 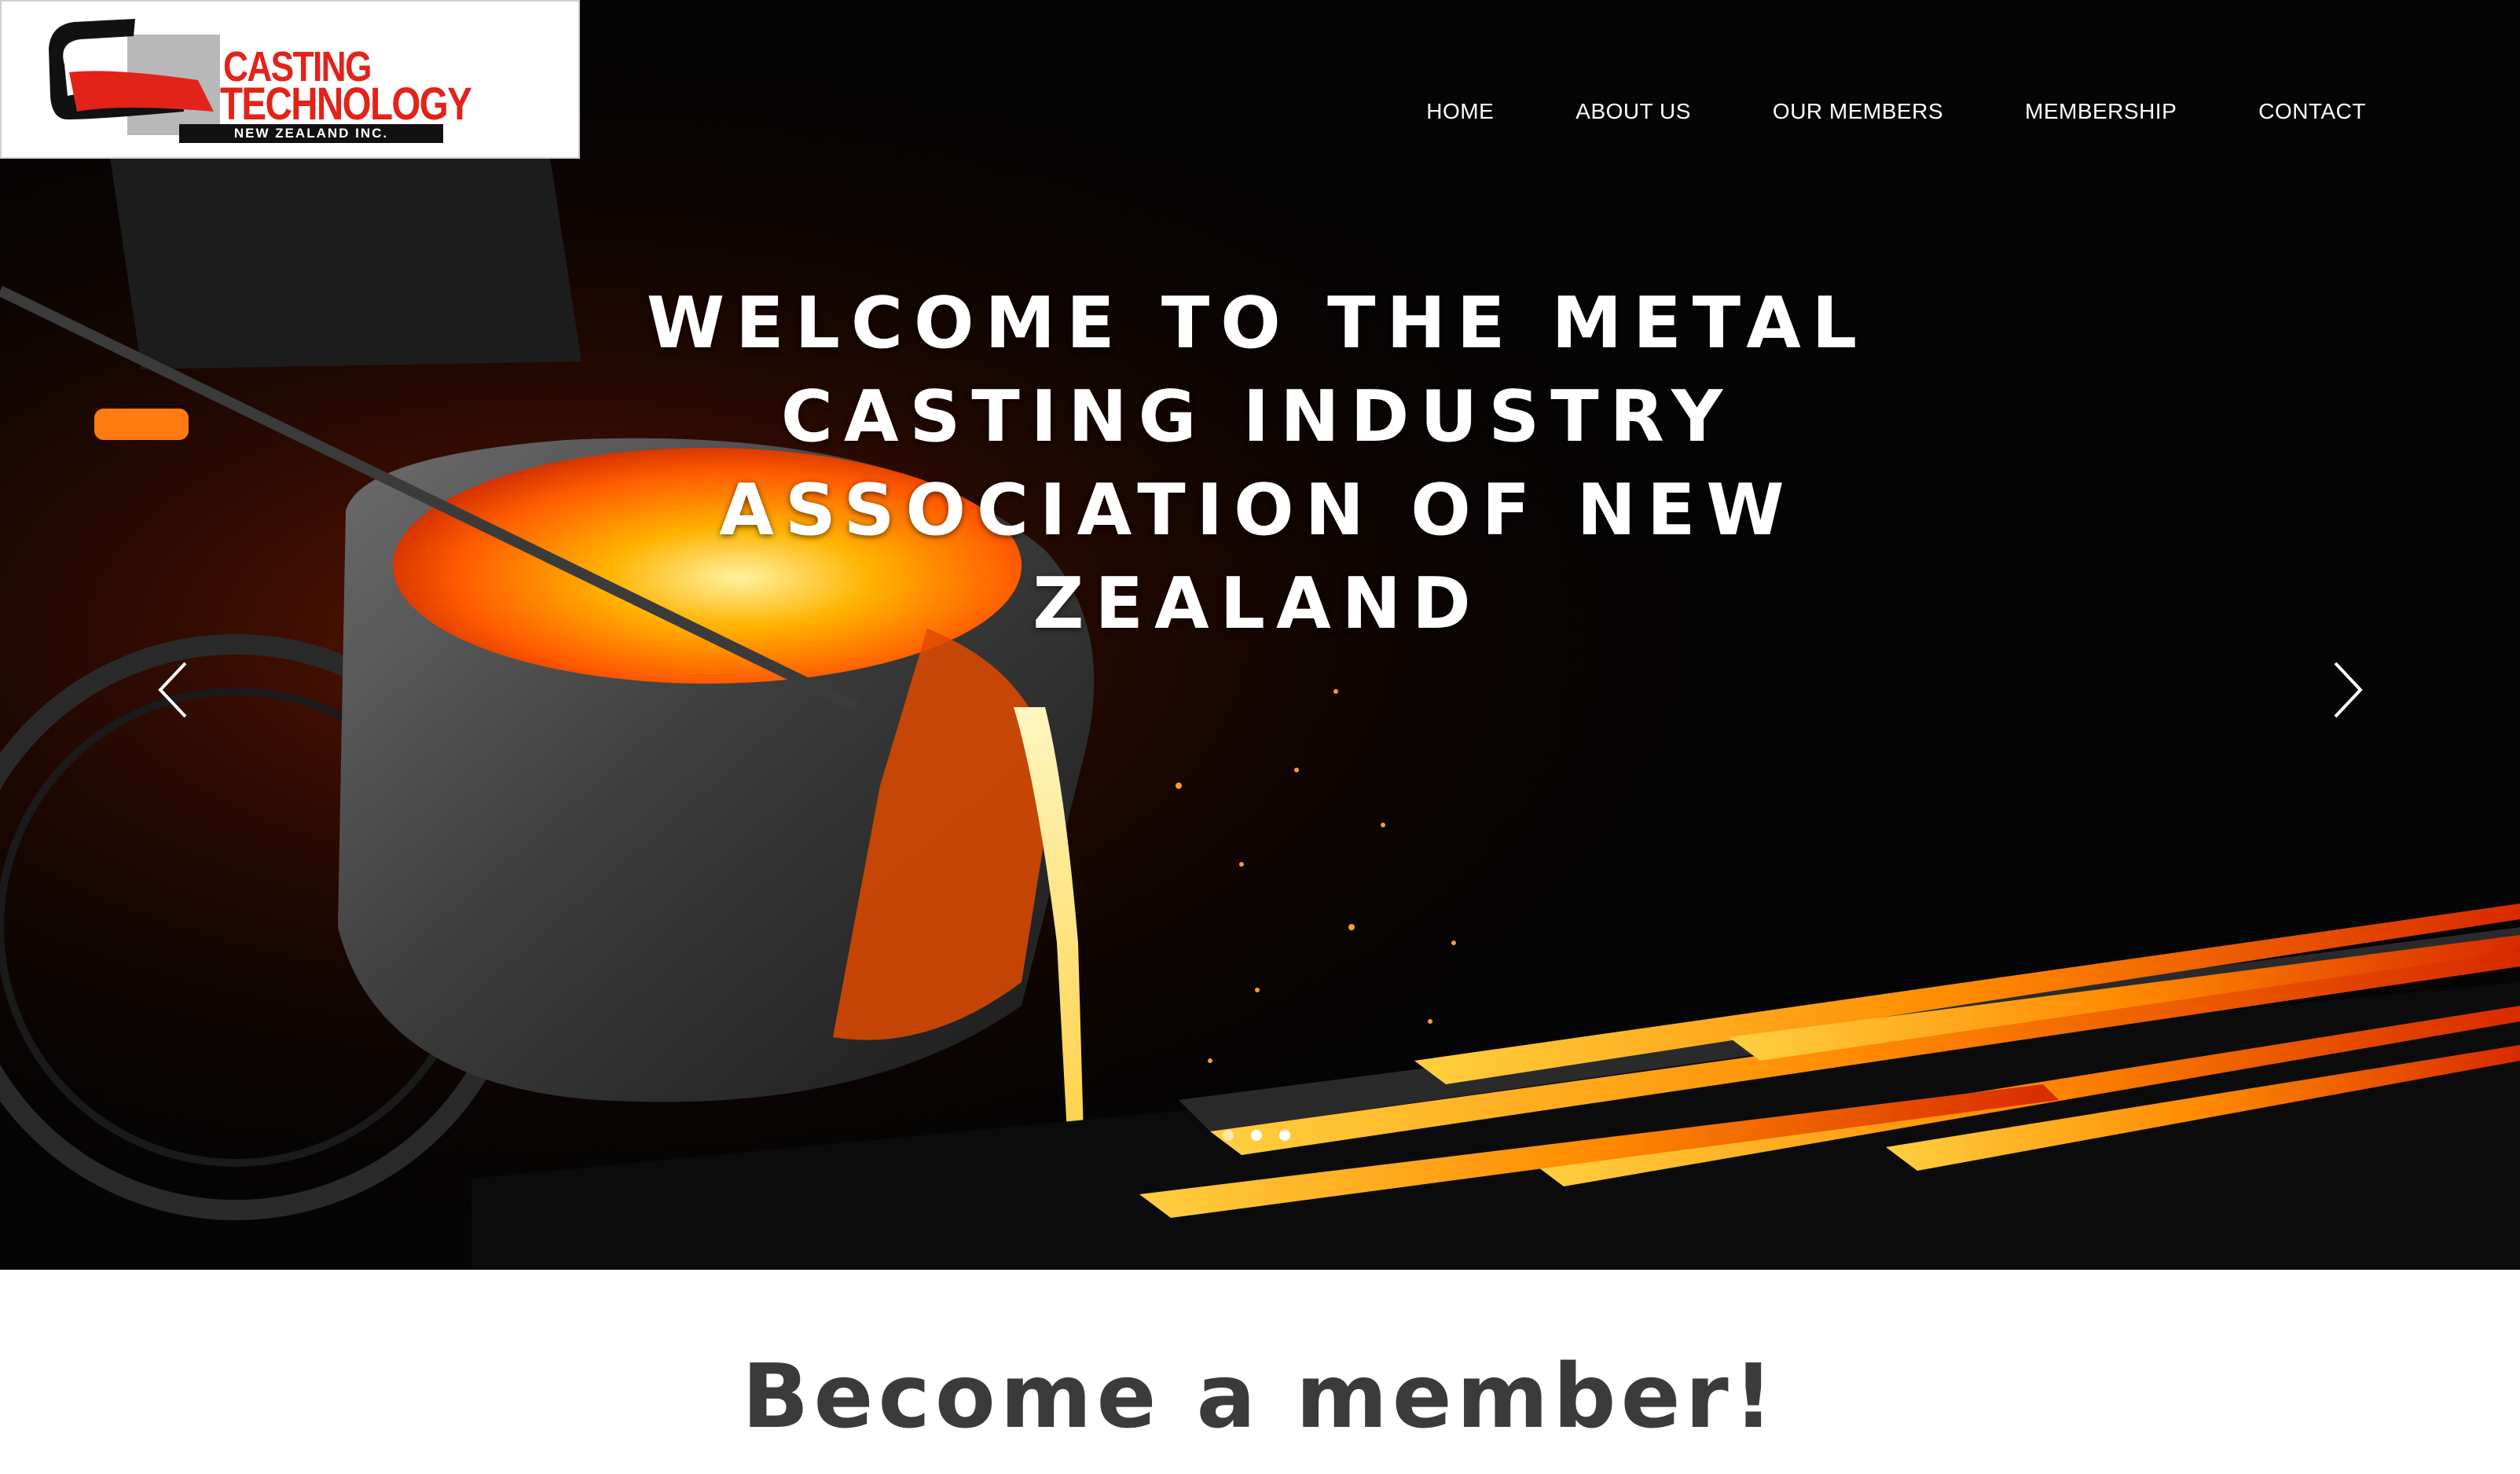 I want to click on nav-our-members: OUR MEMBERS, so click(x=1858, y=111).